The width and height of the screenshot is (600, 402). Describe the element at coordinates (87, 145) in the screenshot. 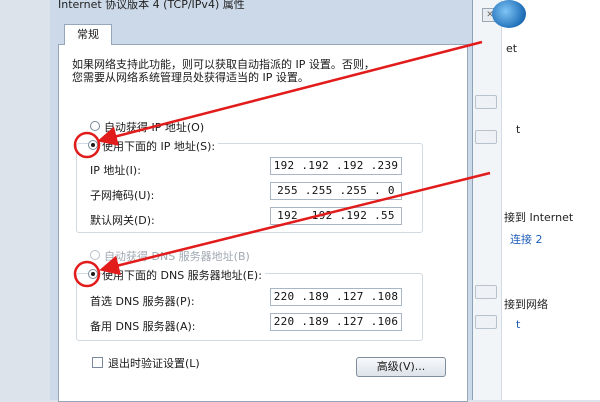

I see `annotation-circle-ip-radio` at that location.